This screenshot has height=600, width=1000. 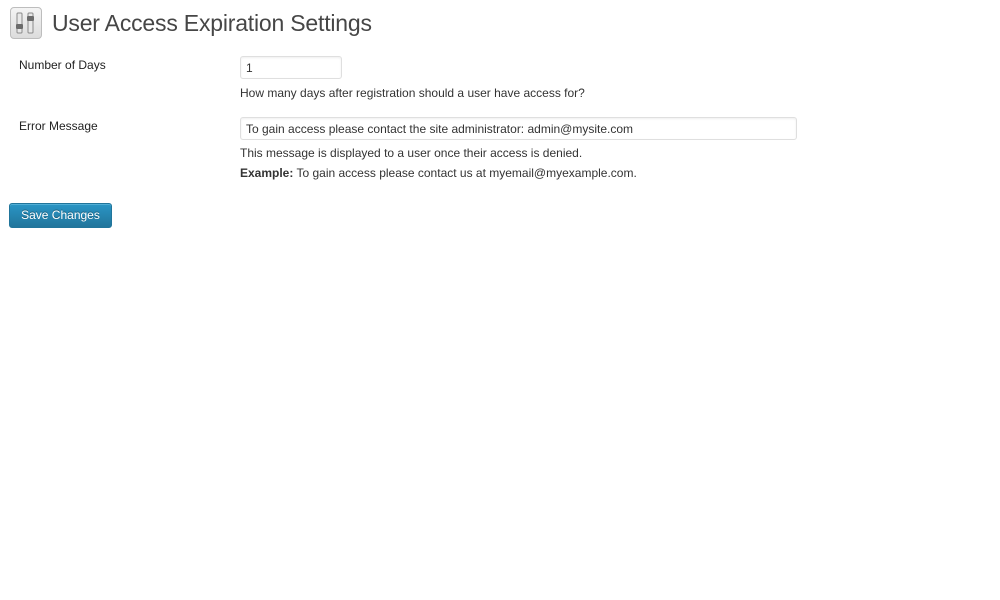 What do you see at coordinates (60, 215) in the screenshot?
I see `save-changes-button: Save Changes` at bounding box center [60, 215].